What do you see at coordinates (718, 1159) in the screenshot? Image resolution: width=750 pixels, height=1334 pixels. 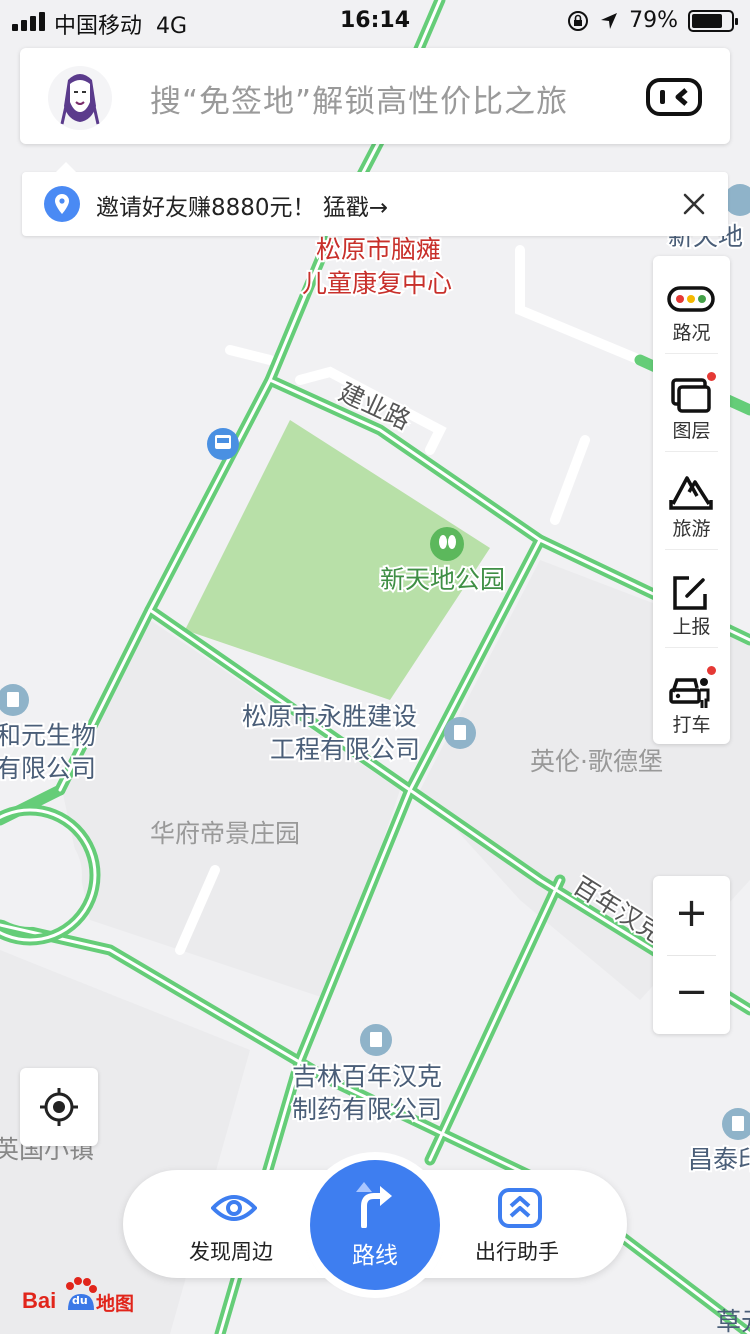 I see `poi-label: 昌泰印` at bounding box center [718, 1159].